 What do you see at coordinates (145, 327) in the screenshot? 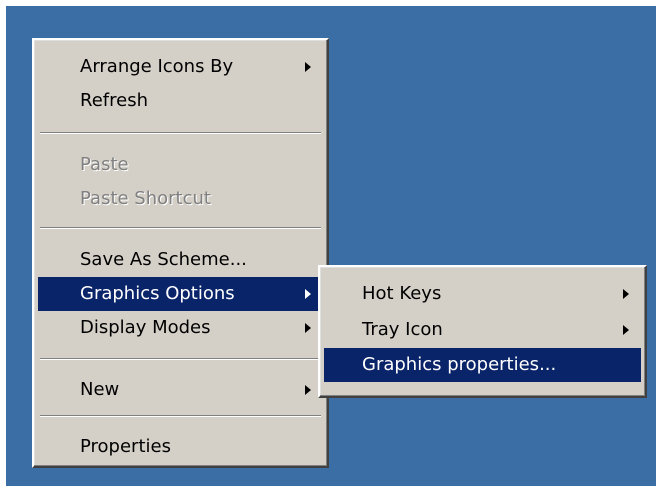
I see `menu-item-label: Display Modes` at bounding box center [145, 327].